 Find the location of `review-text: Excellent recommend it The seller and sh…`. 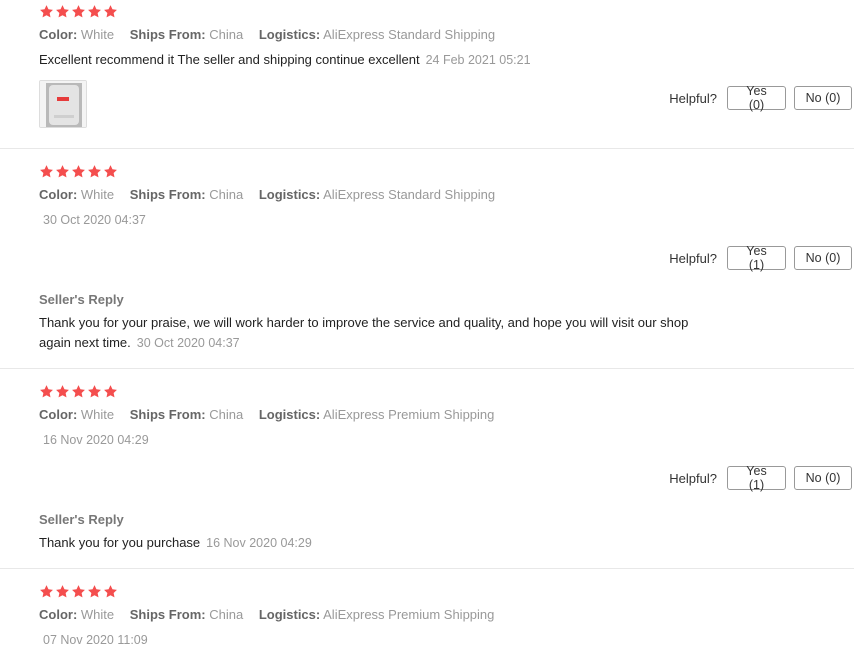

review-text: Excellent recommend it The seller and sh… is located at coordinates (285, 59).